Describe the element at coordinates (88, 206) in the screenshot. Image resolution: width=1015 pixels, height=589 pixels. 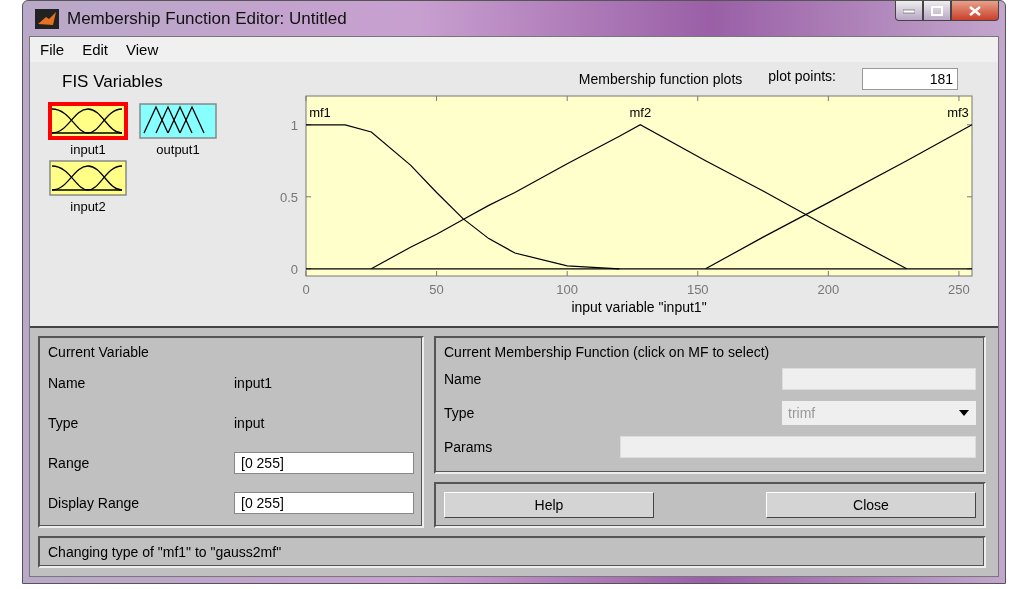
I see `variable-label: input2` at that location.